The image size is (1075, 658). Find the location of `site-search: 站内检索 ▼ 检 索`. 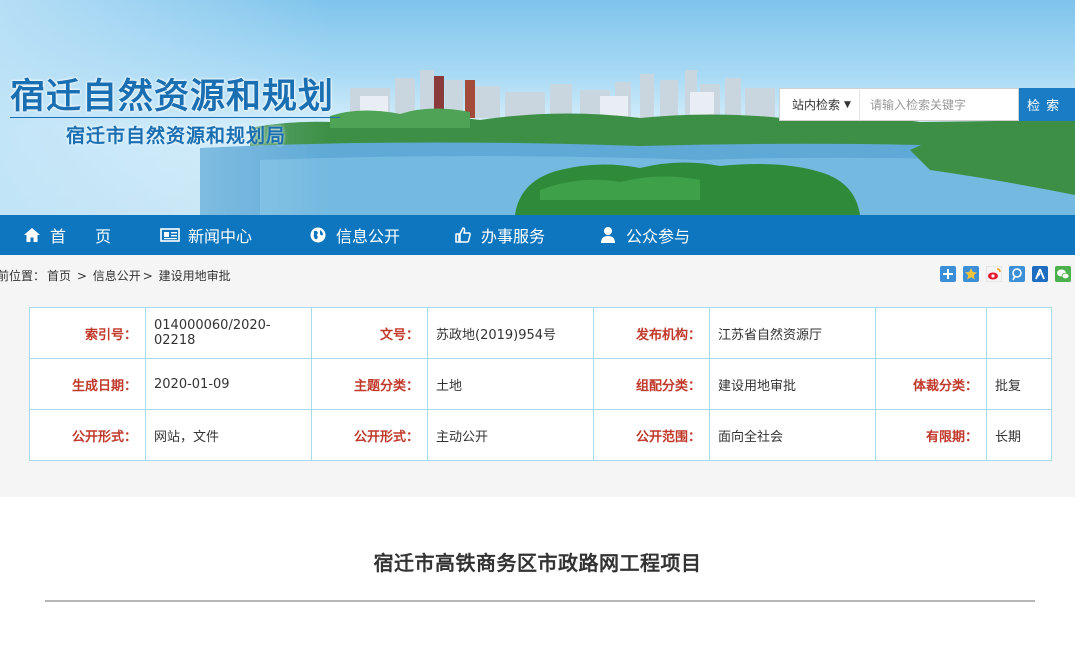

site-search: 站内检索 ▼ 检 索 is located at coordinates (927, 104).